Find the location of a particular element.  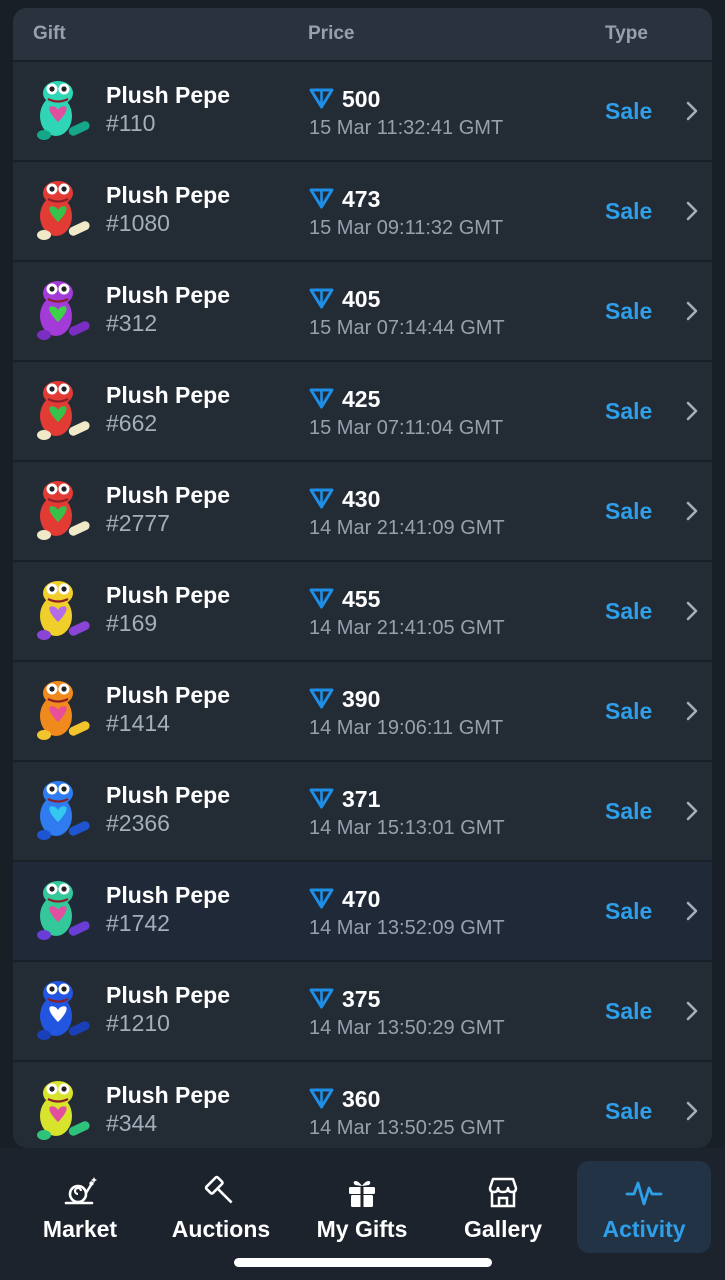

price-value: 360 is located at coordinates (361, 1099).